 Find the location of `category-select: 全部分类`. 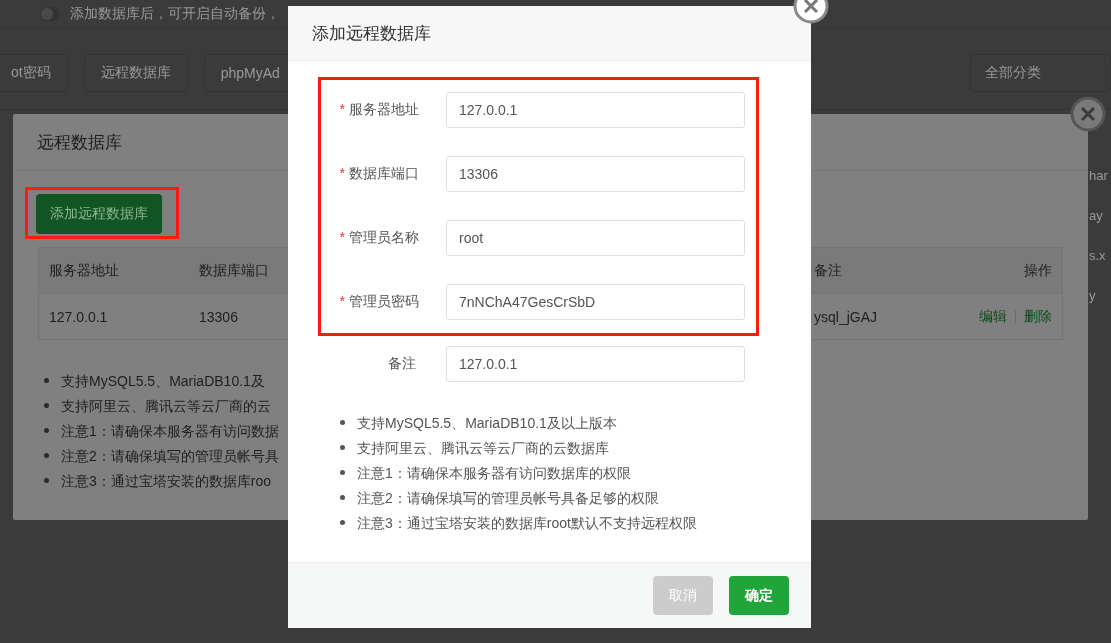

category-select: 全部分类 is located at coordinates (1040, 73).